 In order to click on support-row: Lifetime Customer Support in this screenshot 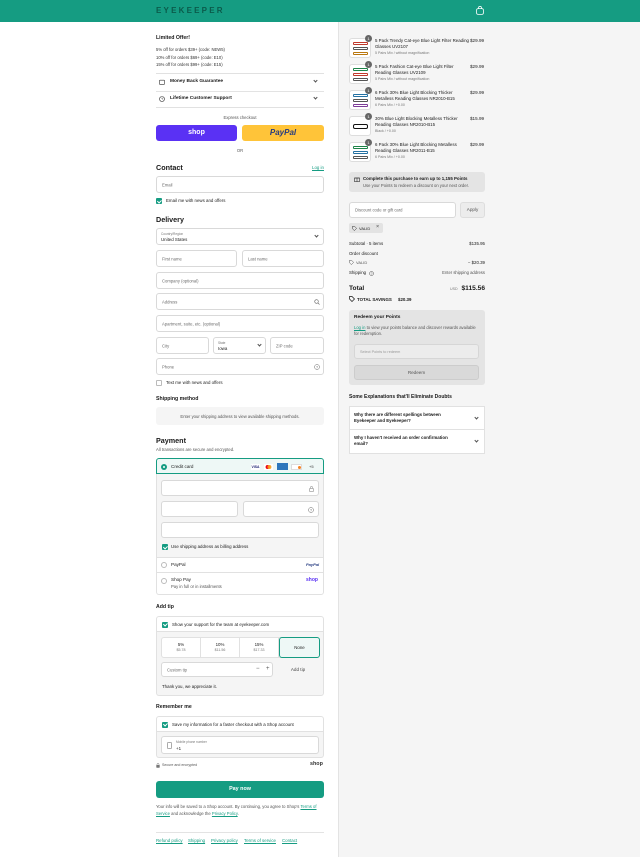, I will do `click(240, 99)`.